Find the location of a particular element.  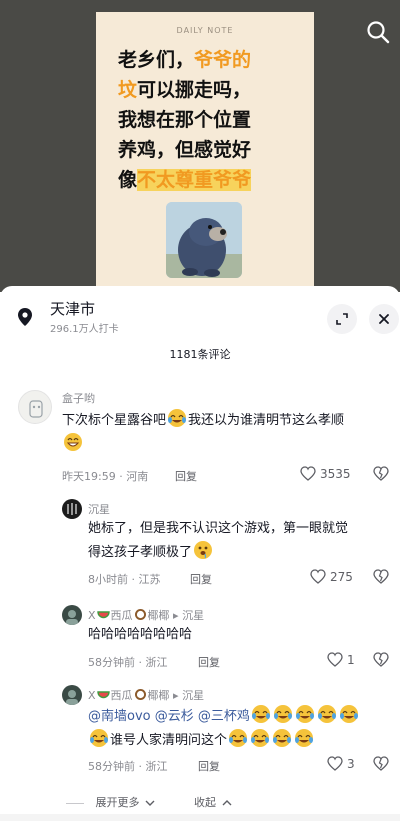

like-button: 1 is located at coordinates (341, 659).